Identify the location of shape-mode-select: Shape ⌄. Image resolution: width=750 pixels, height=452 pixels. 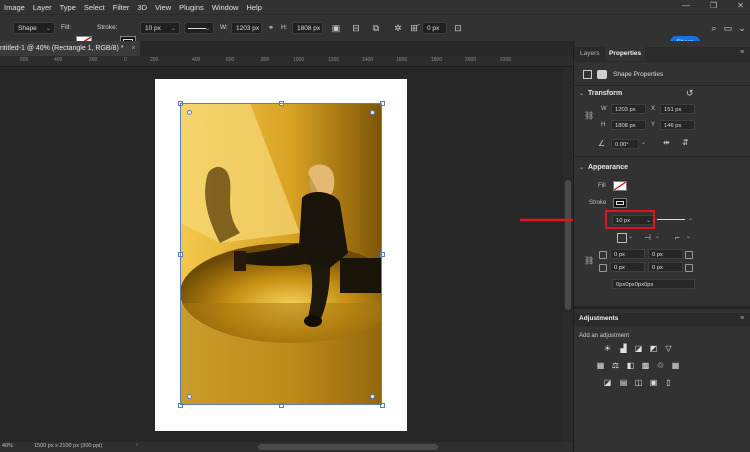
(34, 28).